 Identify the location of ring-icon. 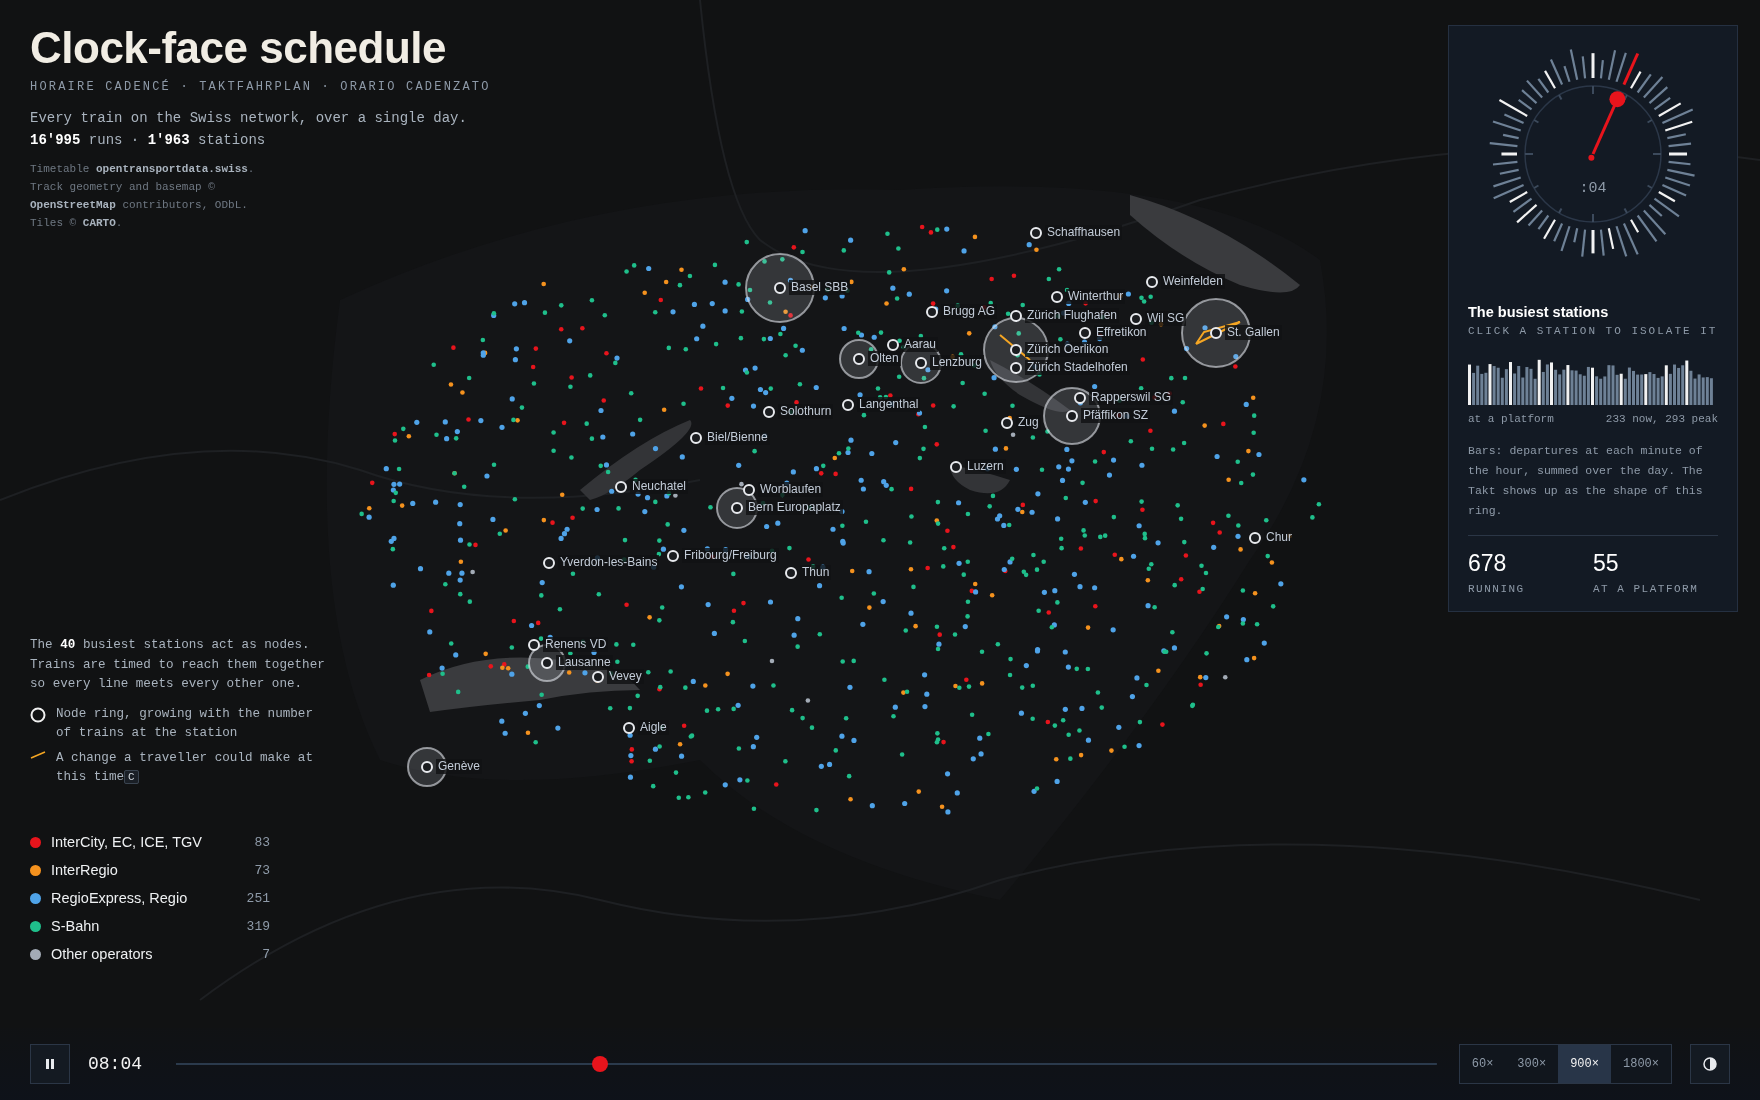
(38, 714).